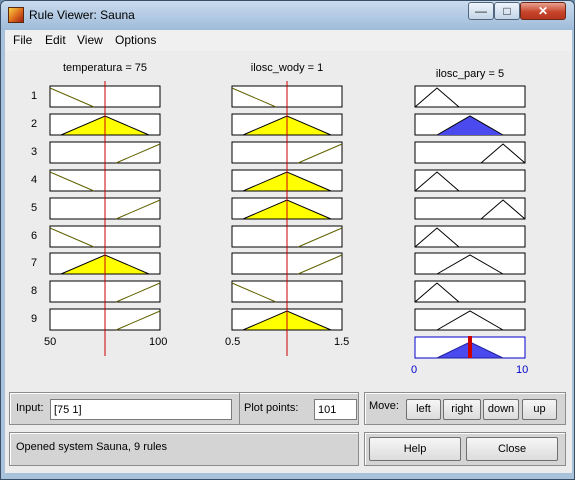  What do you see at coordinates (288, 40) in the screenshot?
I see `menu-bar: File Edit View Options` at bounding box center [288, 40].